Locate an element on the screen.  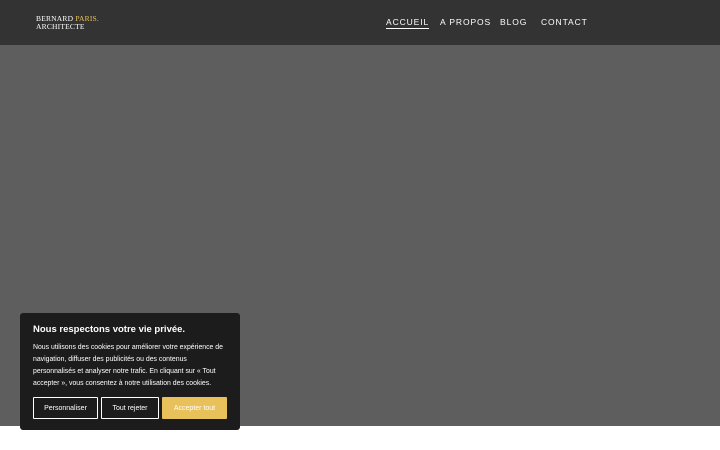
cookie-banner-title: Nous respectons votre vie privée. is located at coordinates (109, 329).